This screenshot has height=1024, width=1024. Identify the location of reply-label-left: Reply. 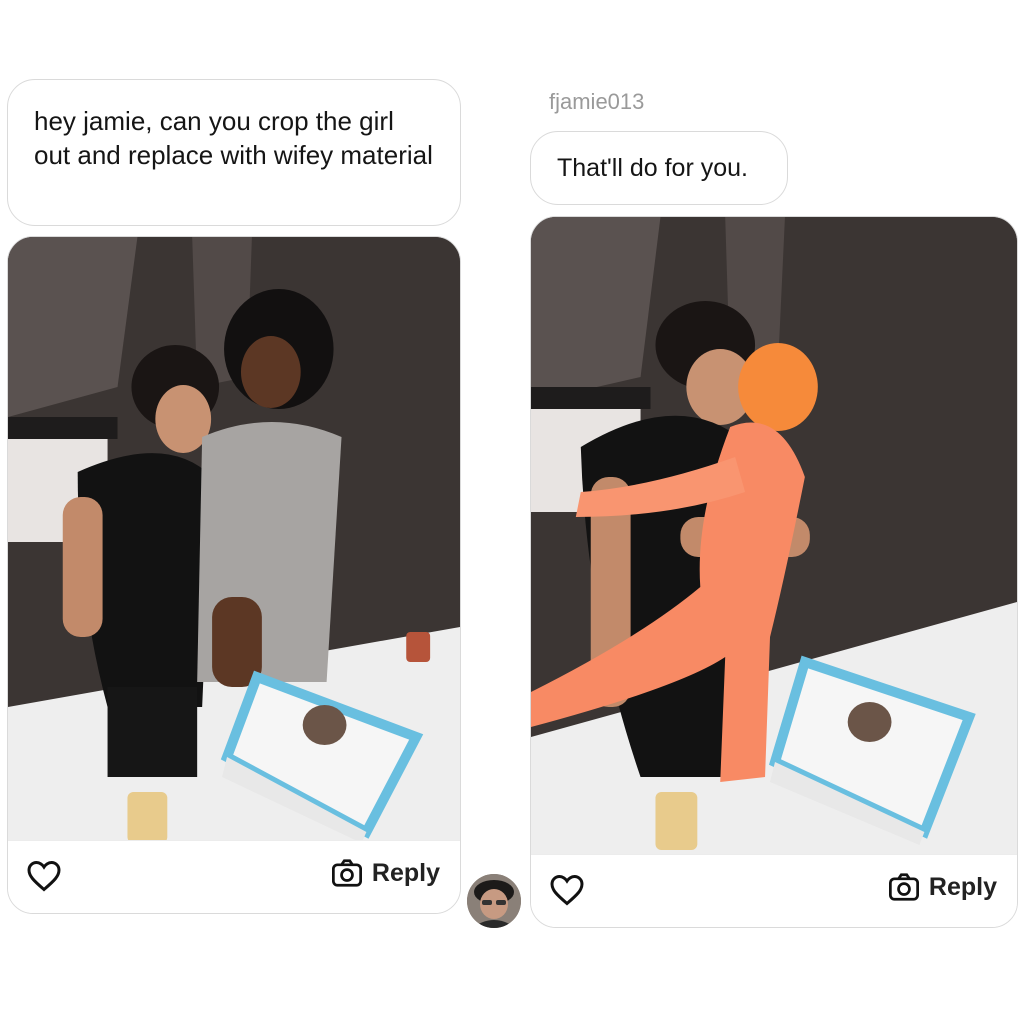
(405, 872).